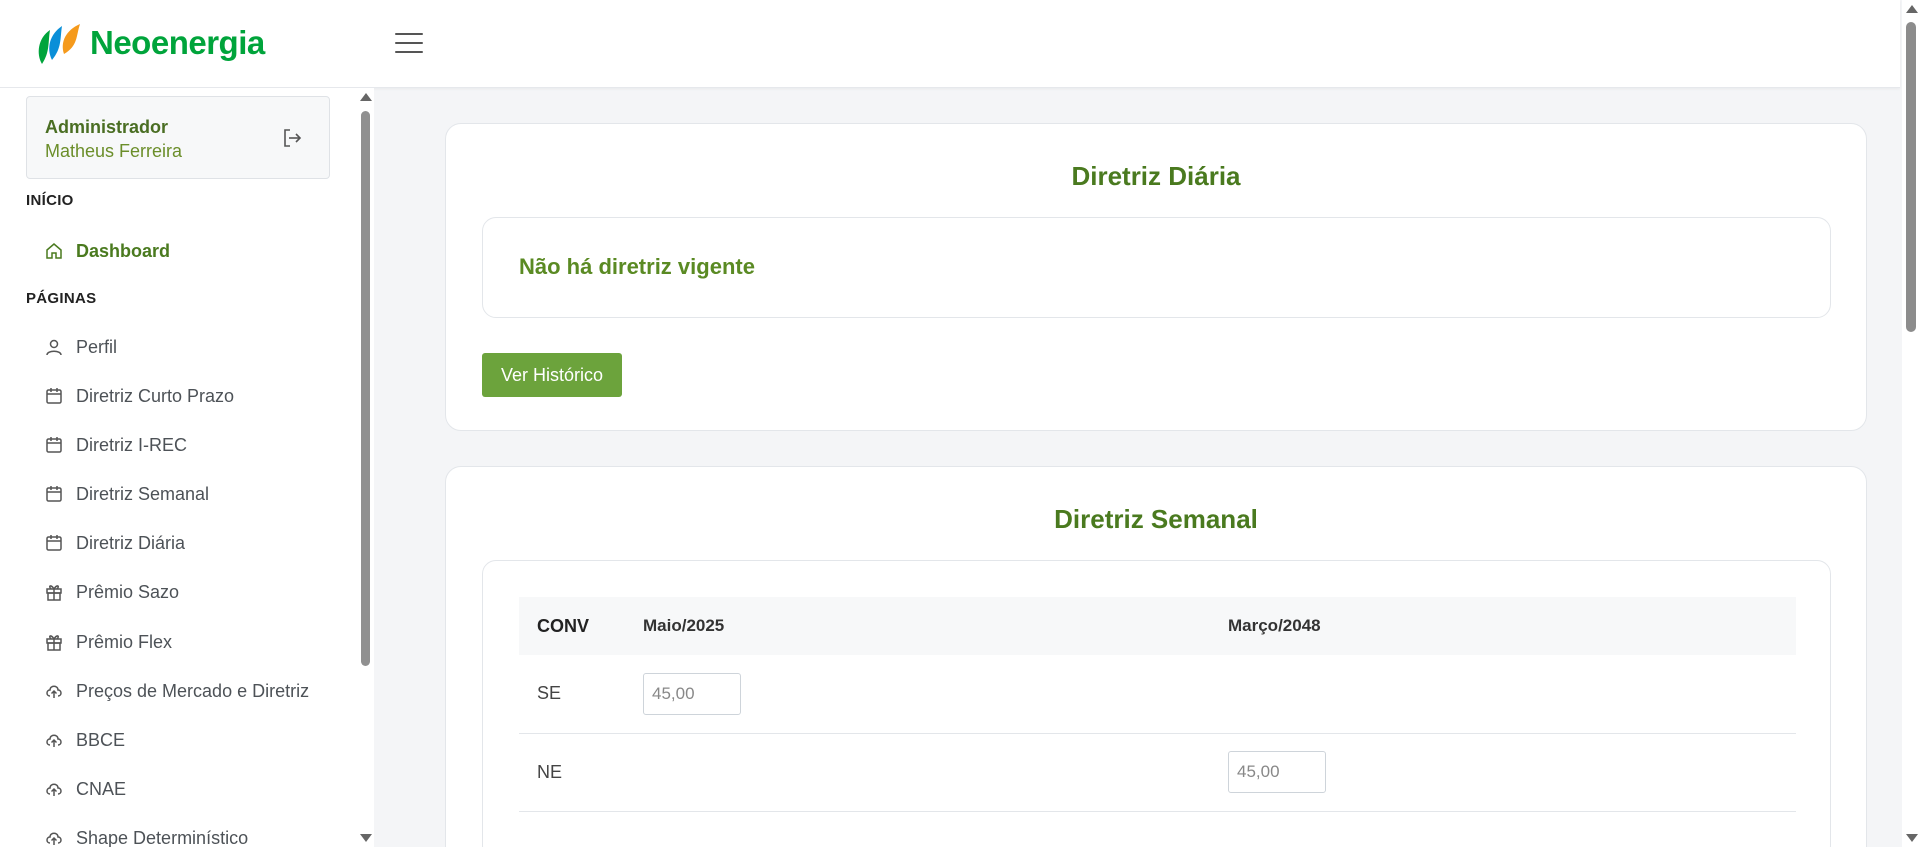 The image size is (1920, 847). Describe the element at coordinates (637, 266) in the screenshot. I see `no-directive-message: Não há diretriz vigente` at that location.